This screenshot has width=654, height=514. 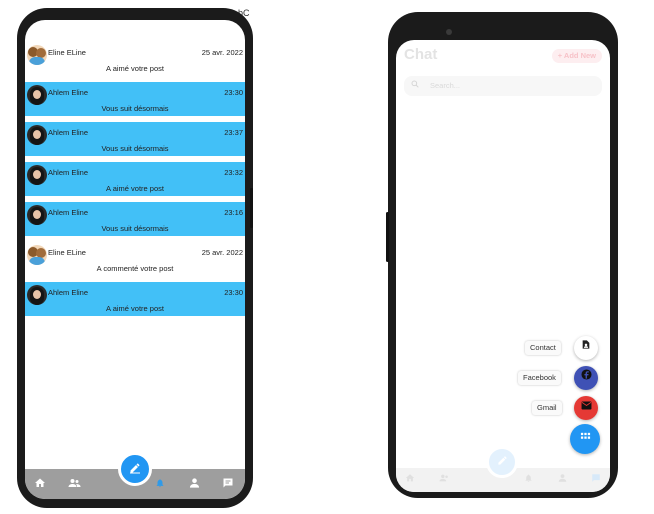 What do you see at coordinates (586, 374) in the screenshot?
I see `facebook-icon` at bounding box center [586, 374].